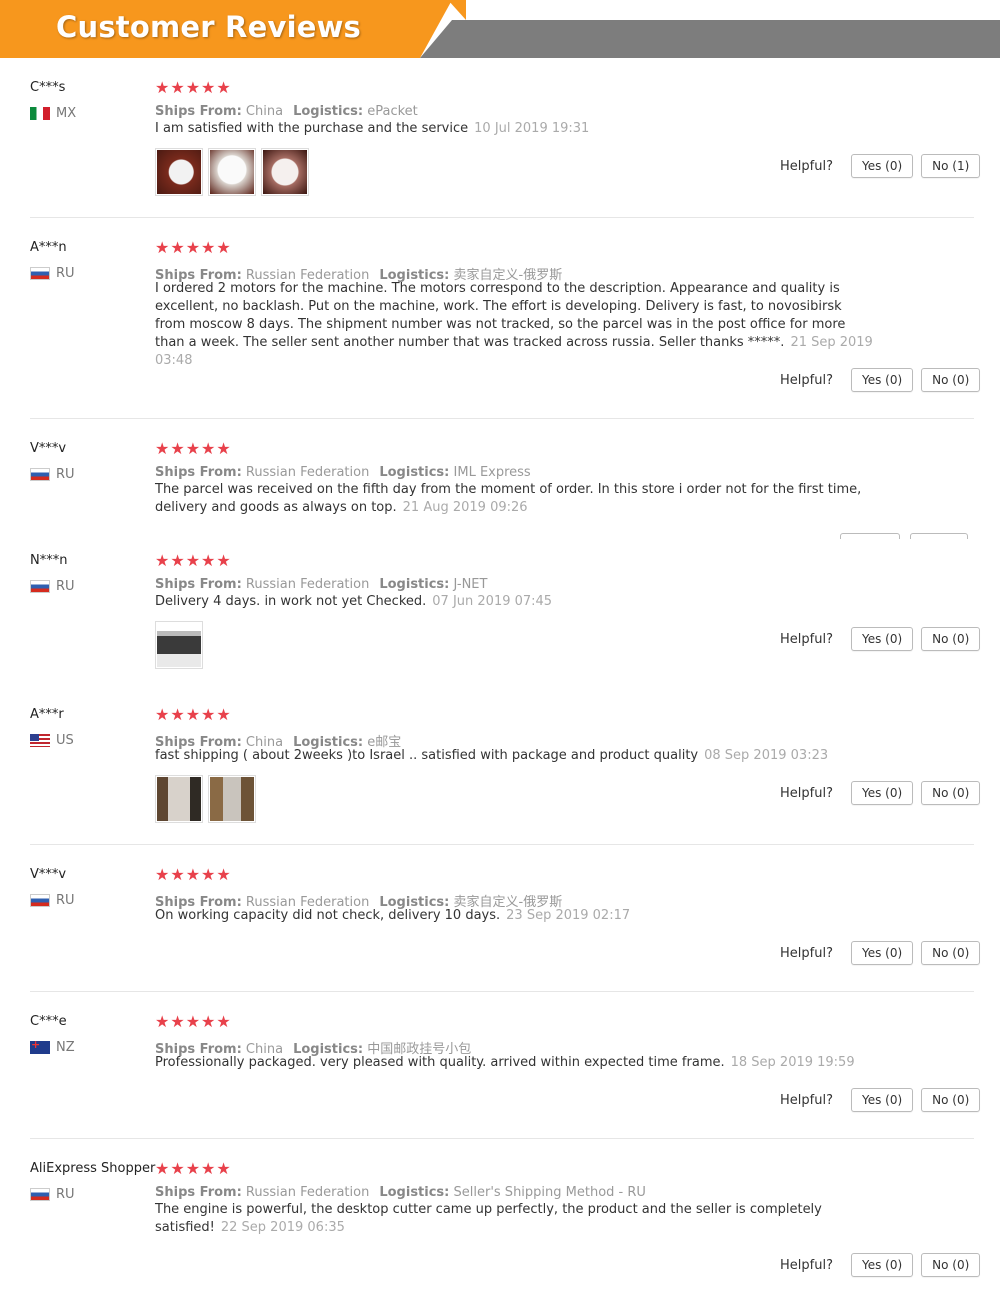  Describe the element at coordinates (66, 113) in the screenshot. I see `country-code: MX` at that location.